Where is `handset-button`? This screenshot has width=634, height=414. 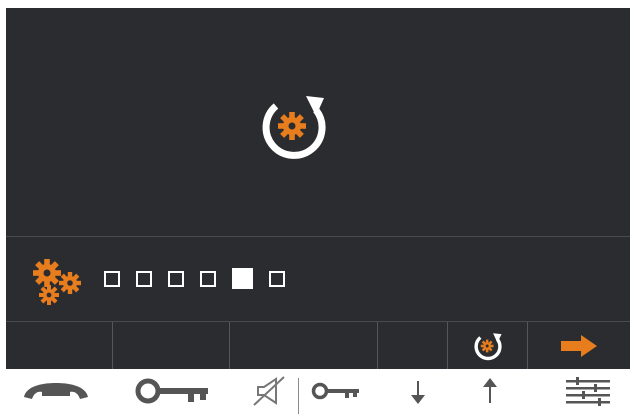
handset-button is located at coordinates (56, 391).